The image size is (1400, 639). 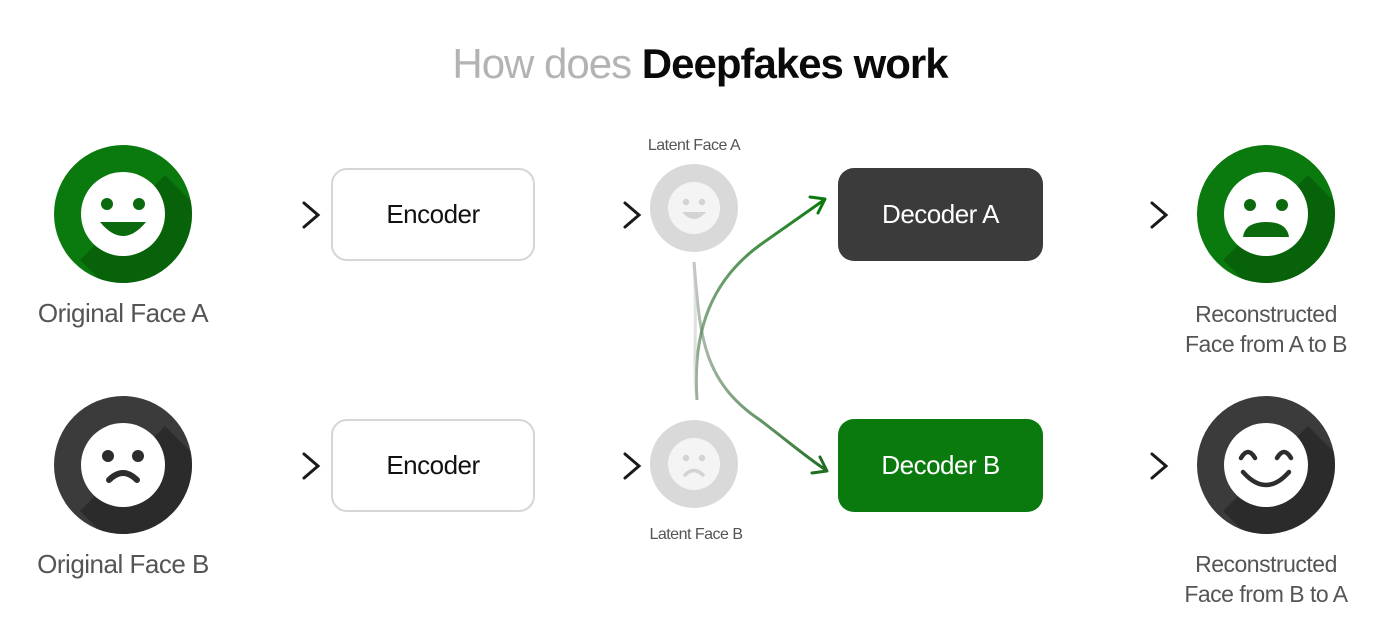 I want to click on decoder-b-box: Decoder B, so click(x=940, y=465).